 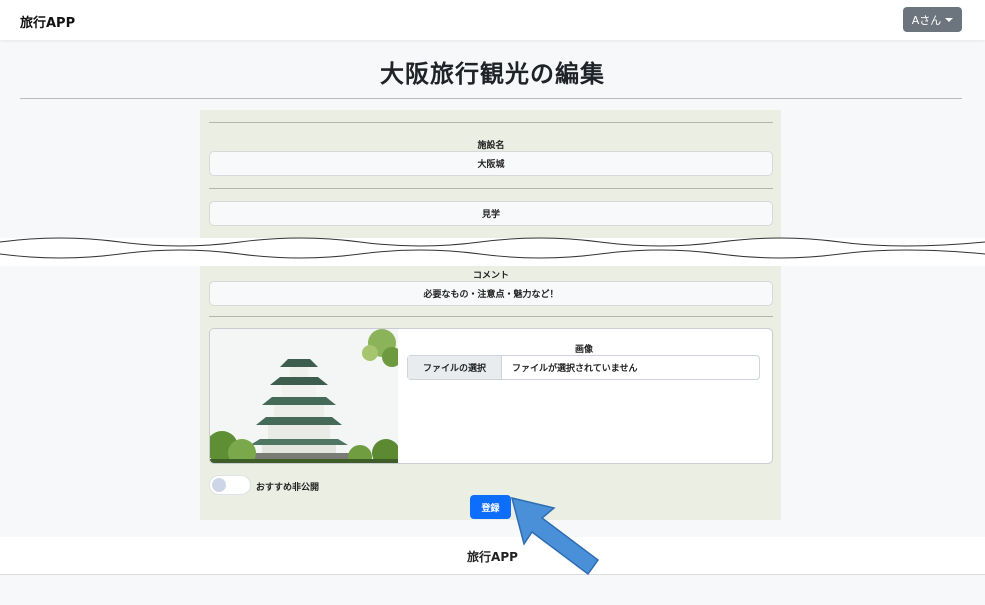 What do you see at coordinates (230, 485) in the screenshot?
I see `private-recommend-toggle` at bounding box center [230, 485].